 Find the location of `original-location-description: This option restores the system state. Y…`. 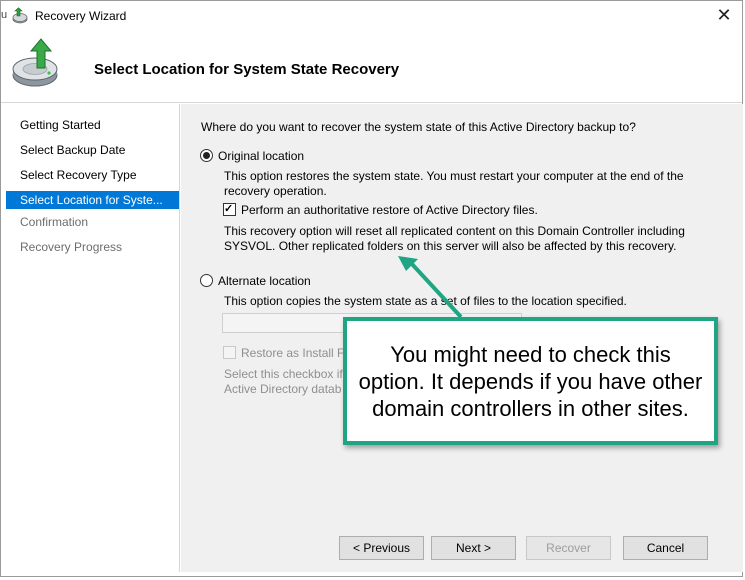

original-location-description: This option restores the system state. Y… is located at coordinates (454, 176).